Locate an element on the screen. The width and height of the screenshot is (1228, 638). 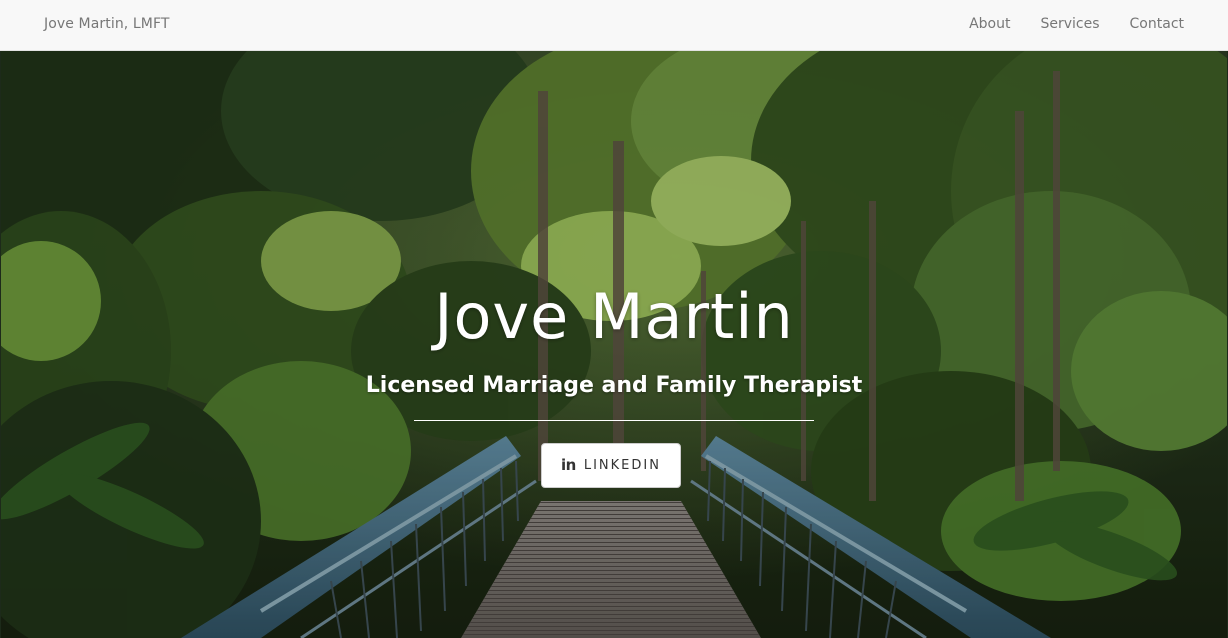
linkedin-button: in LINKEDIN is located at coordinates (611, 465).